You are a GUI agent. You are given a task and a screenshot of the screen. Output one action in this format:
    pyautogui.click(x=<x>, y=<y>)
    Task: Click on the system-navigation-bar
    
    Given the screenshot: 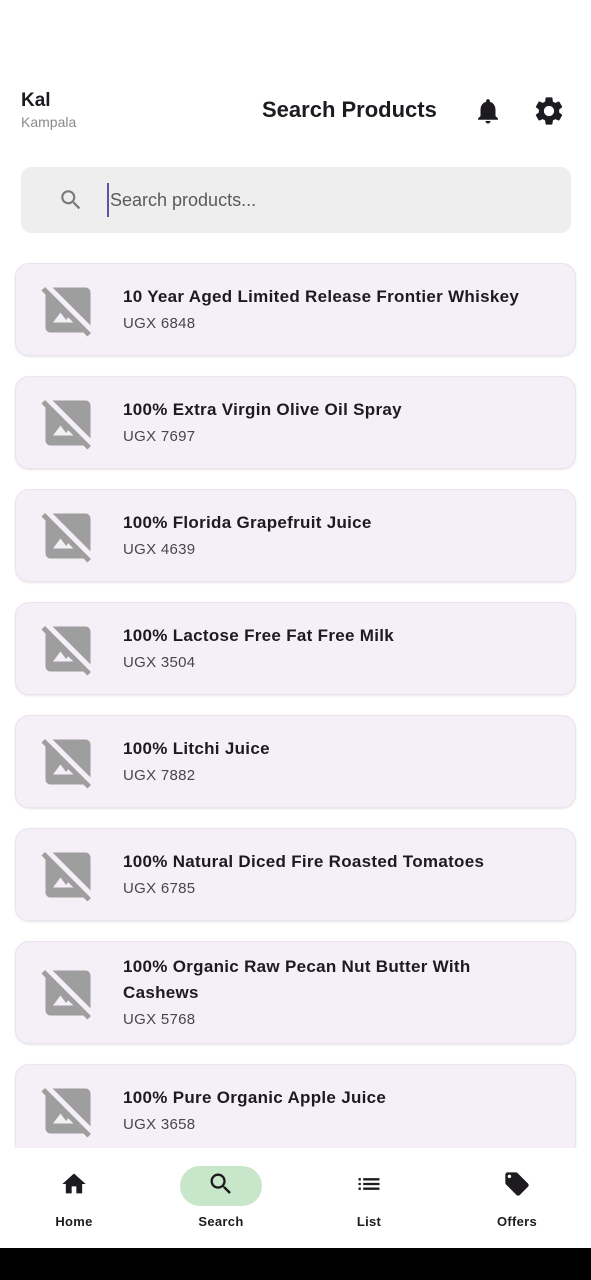 What is the action you would take?
    pyautogui.click(x=295, y=1264)
    